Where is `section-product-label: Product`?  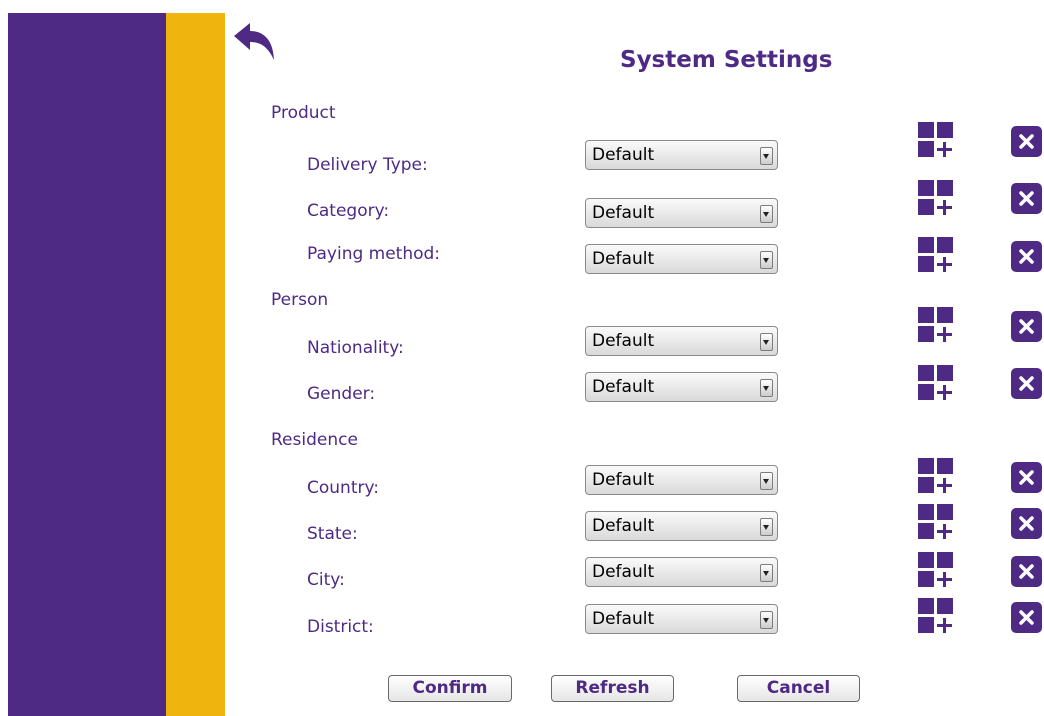 section-product-label: Product is located at coordinates (303, 113).